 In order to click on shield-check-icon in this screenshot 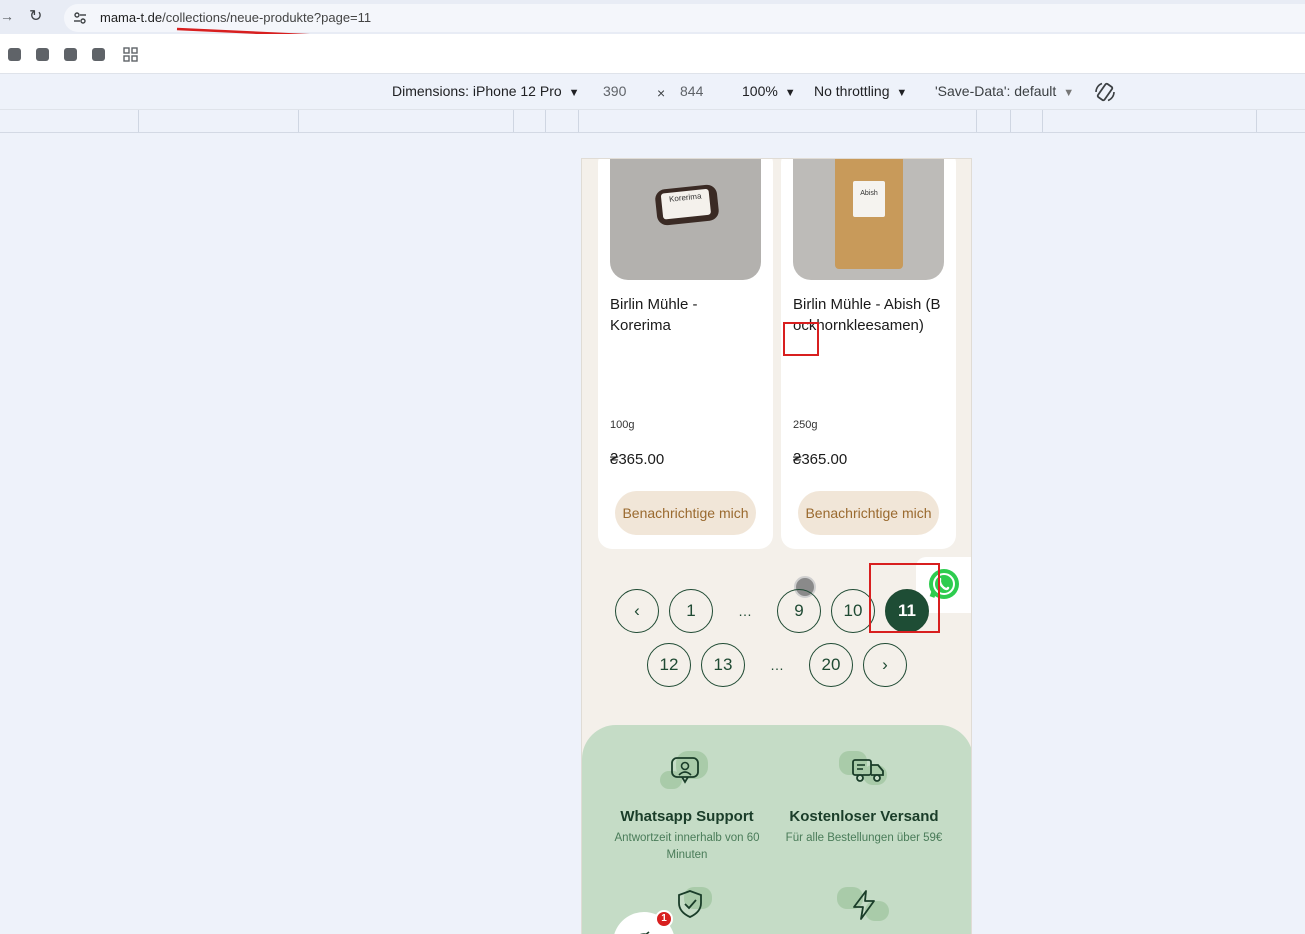, I will do `click(690, 904)`.